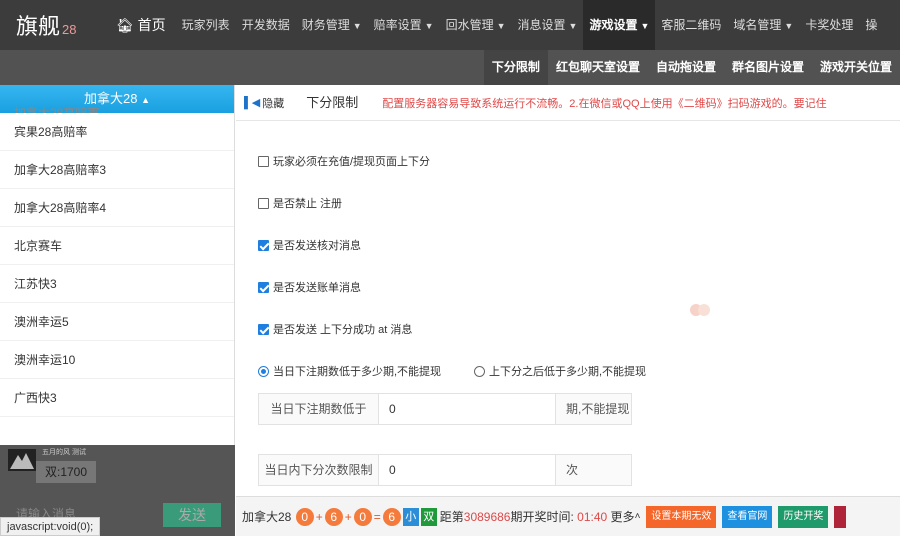 Image resolution: width=900 pixels, height=537 pixels. I want to click on period-prefix: 距第, so click(451, 517).